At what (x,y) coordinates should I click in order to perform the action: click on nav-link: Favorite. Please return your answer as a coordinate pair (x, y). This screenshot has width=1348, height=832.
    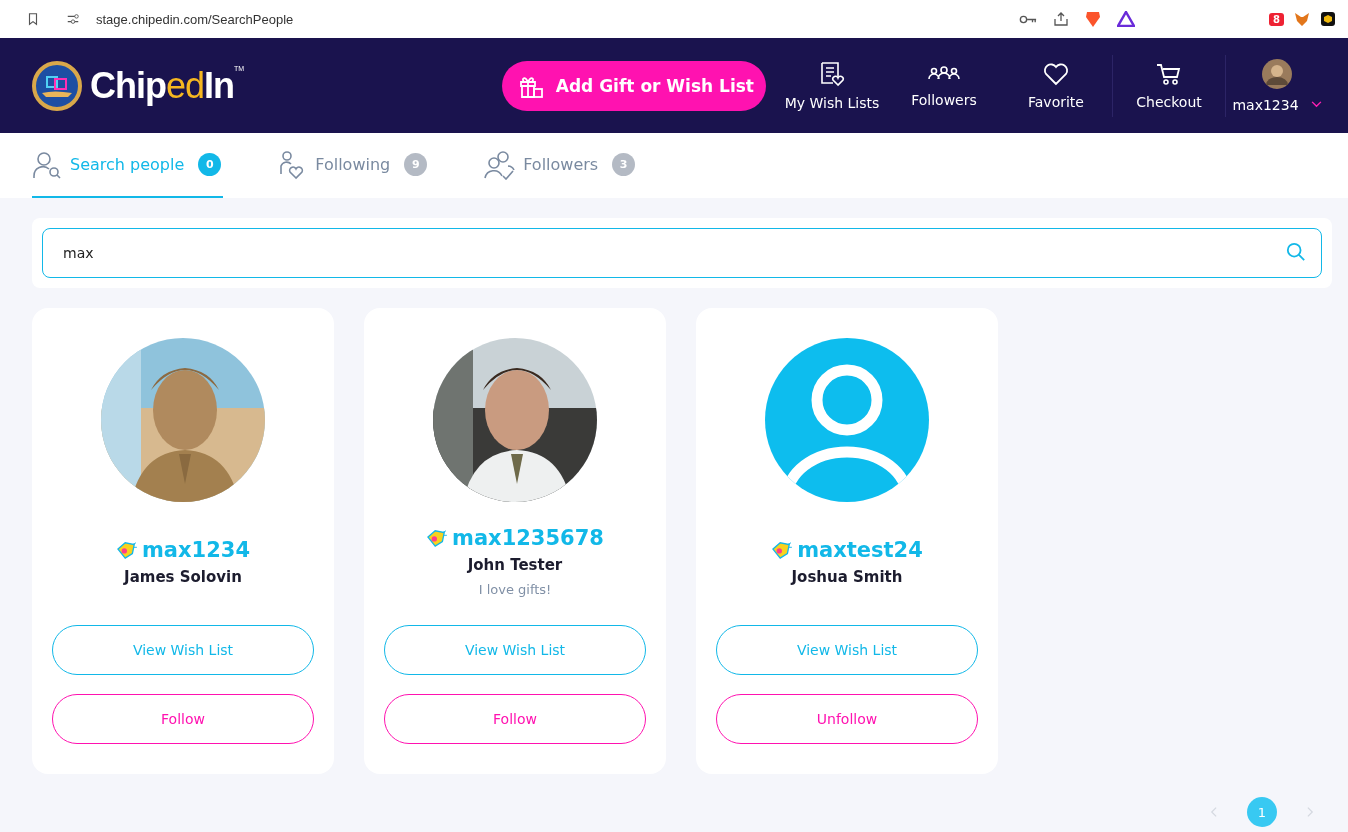
    Looking at the image, I should click on (1056, 85).